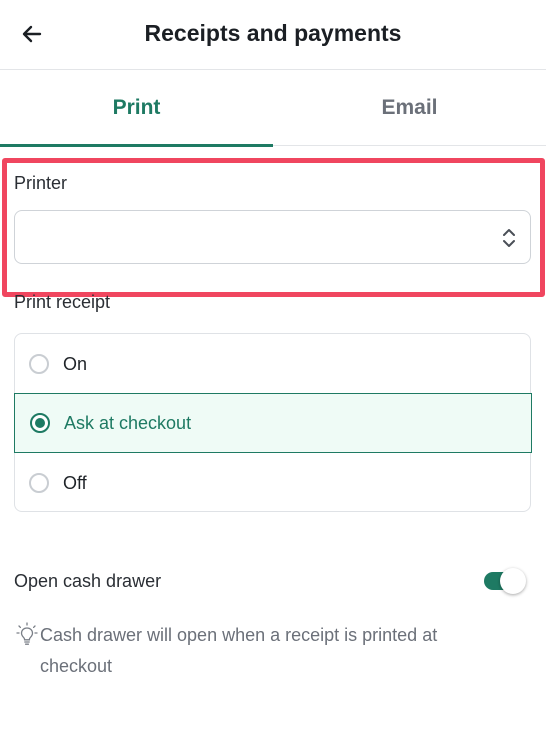 This screenshot has width=546, height=741. I want to click on radio-option-label: On, so click(75, 363).